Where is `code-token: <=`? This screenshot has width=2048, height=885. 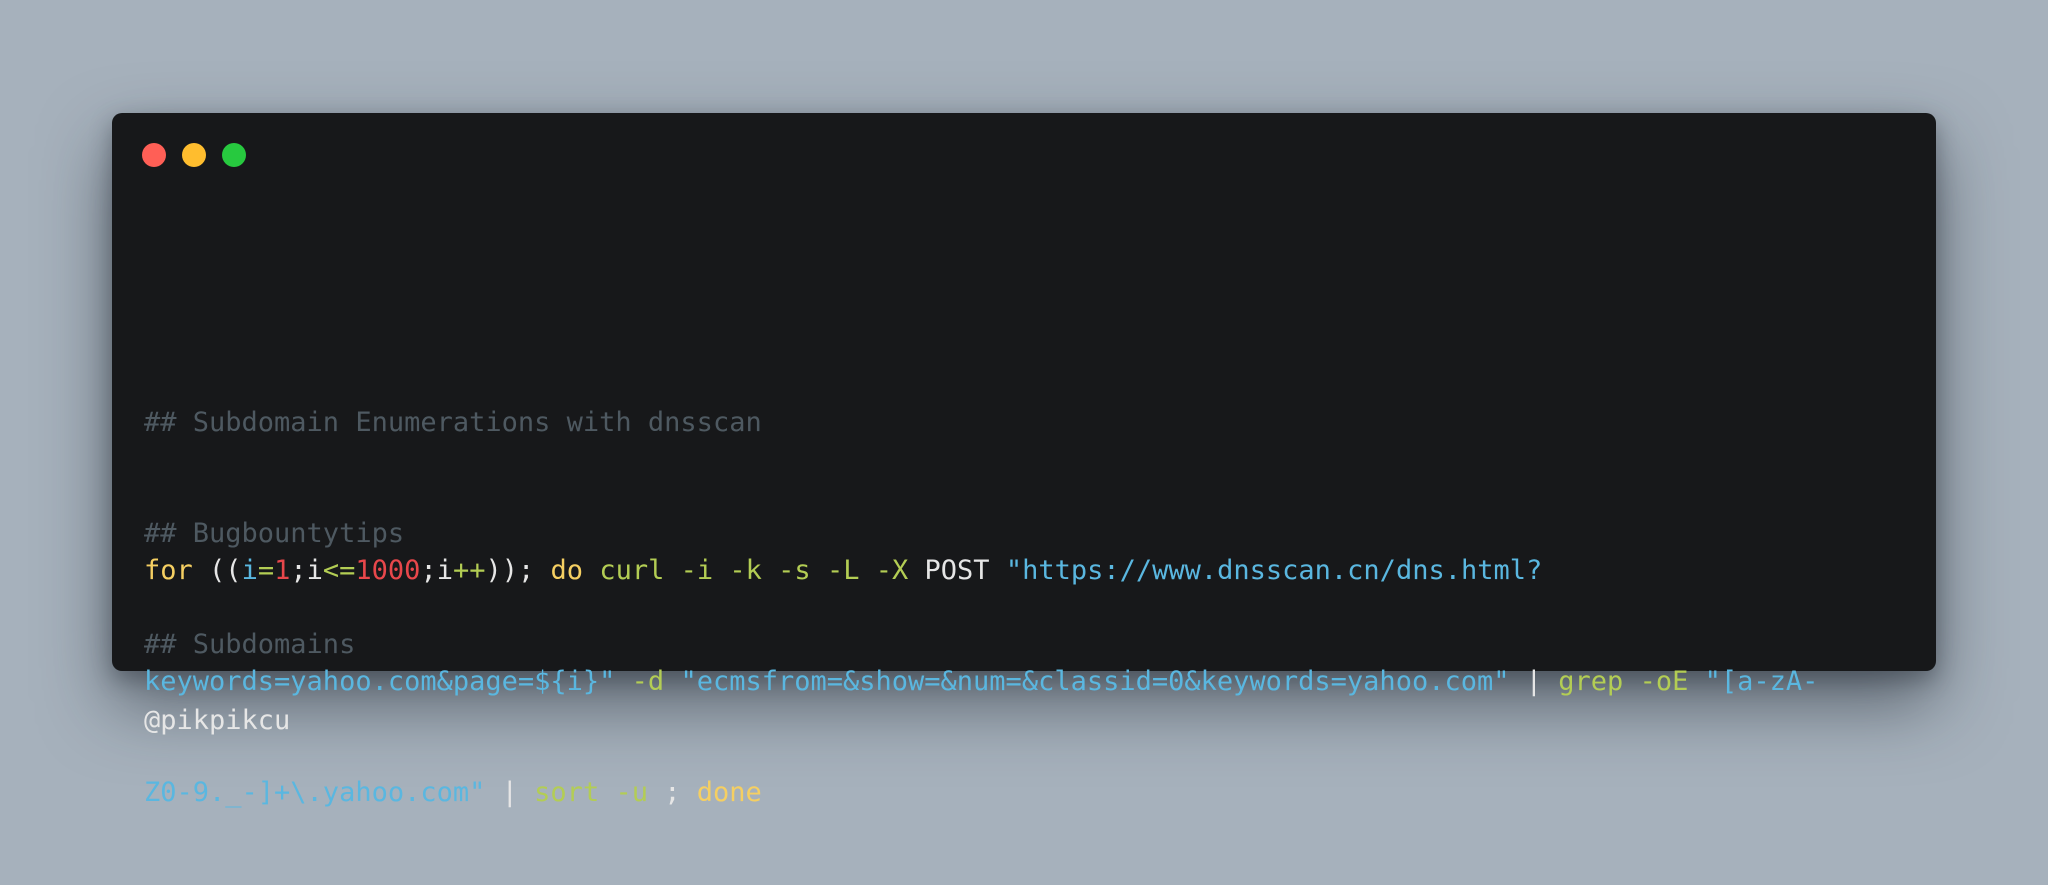
code-token: <= is located at coordinates (339, 570).